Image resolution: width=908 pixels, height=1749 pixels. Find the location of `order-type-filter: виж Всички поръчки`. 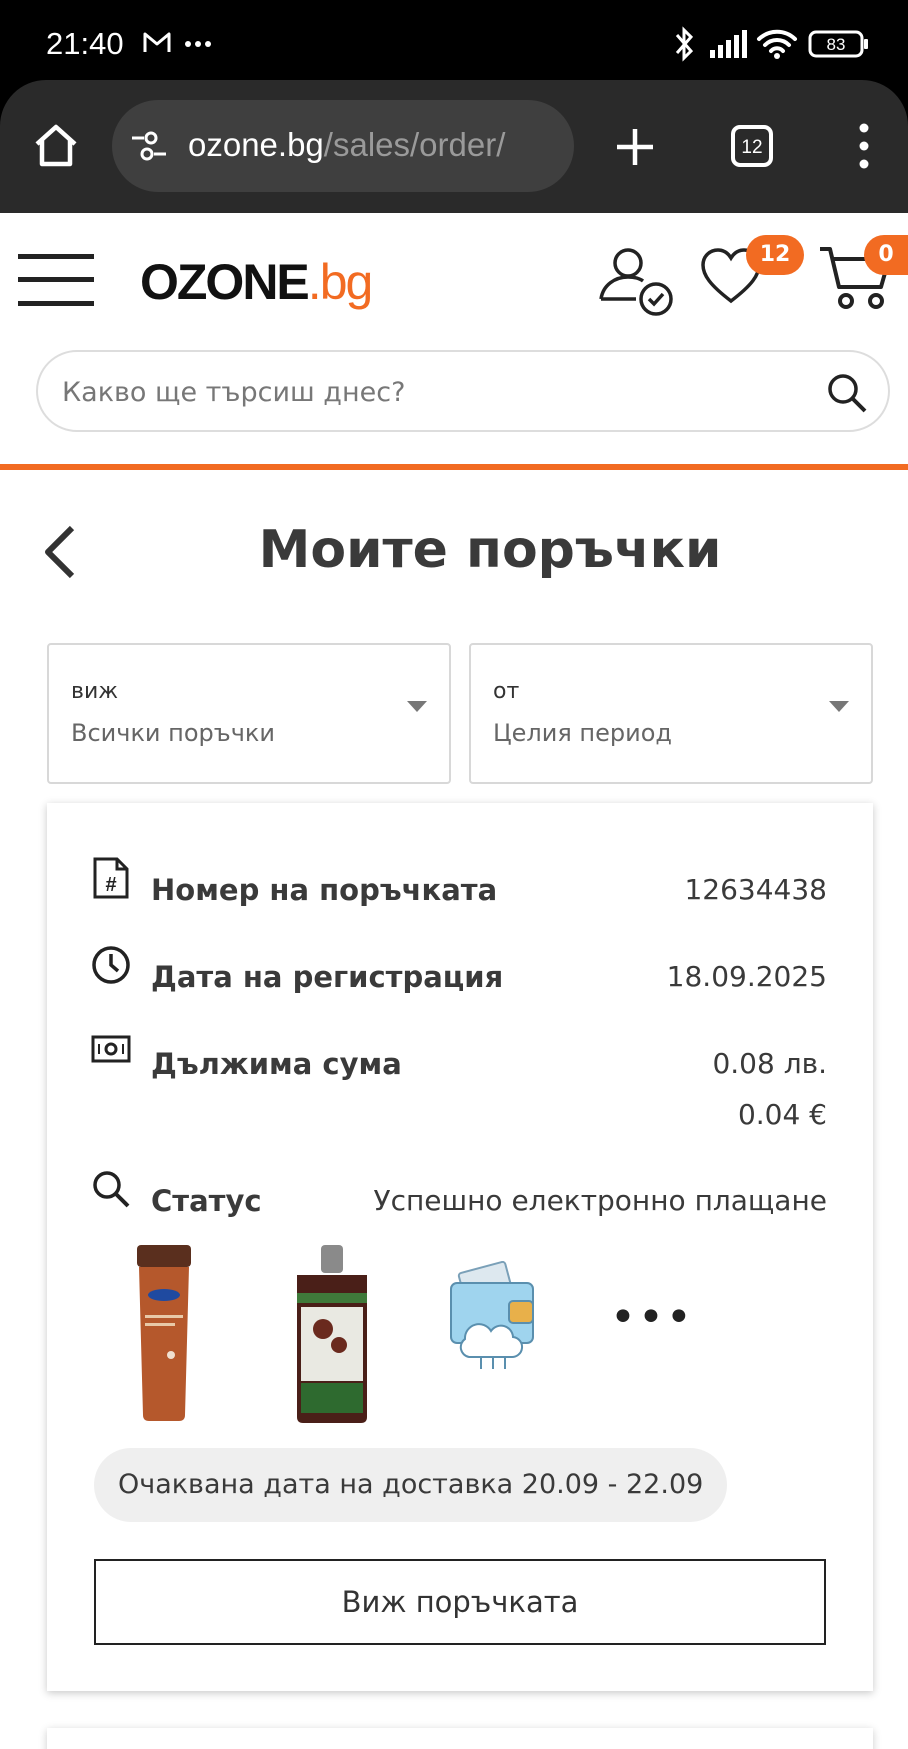

order-type-filter: виж Всички поръчки is located at coordinates (249, 713).